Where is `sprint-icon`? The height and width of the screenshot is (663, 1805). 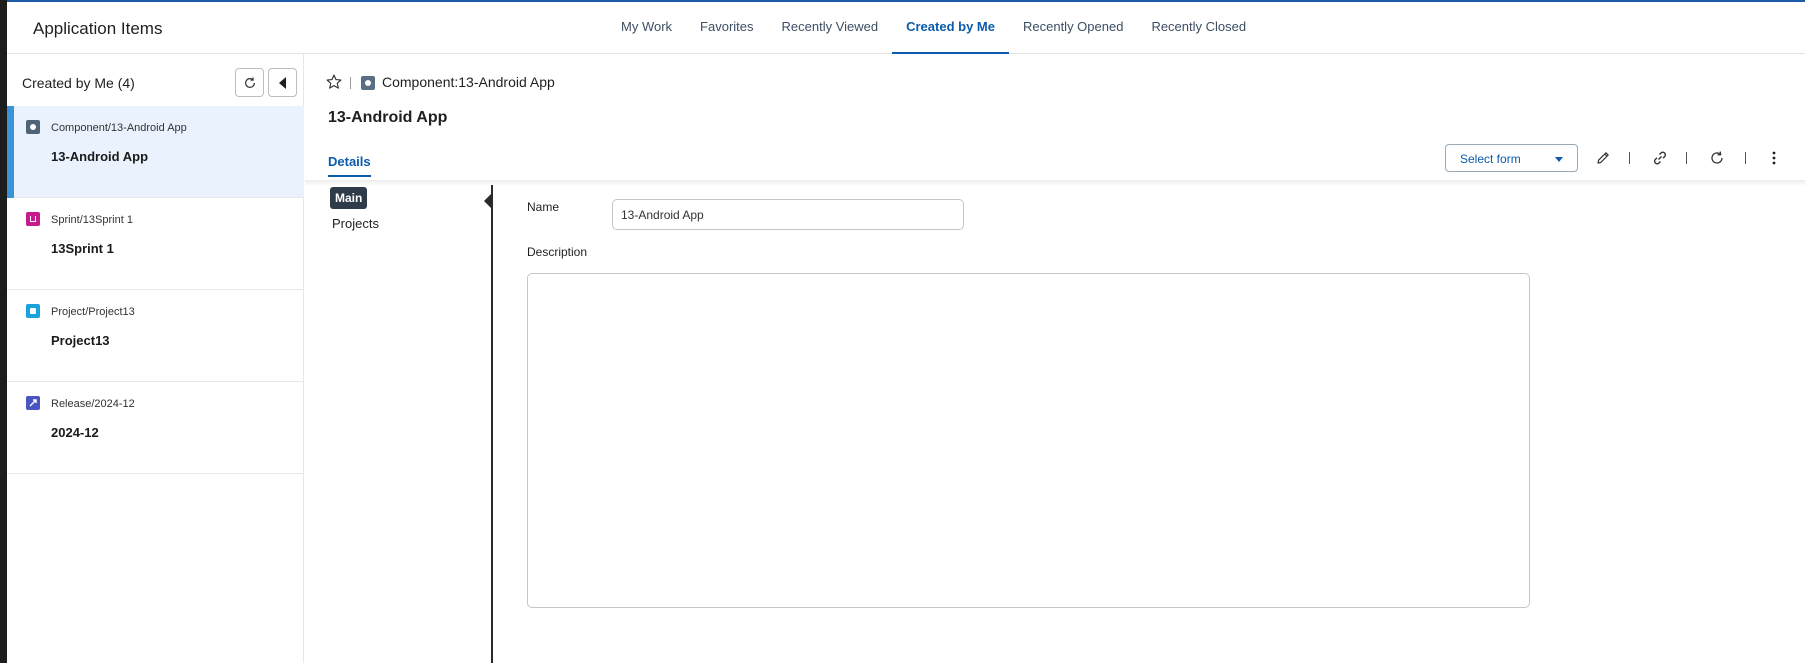
sprint-icon is located at coordinates (33, 219).